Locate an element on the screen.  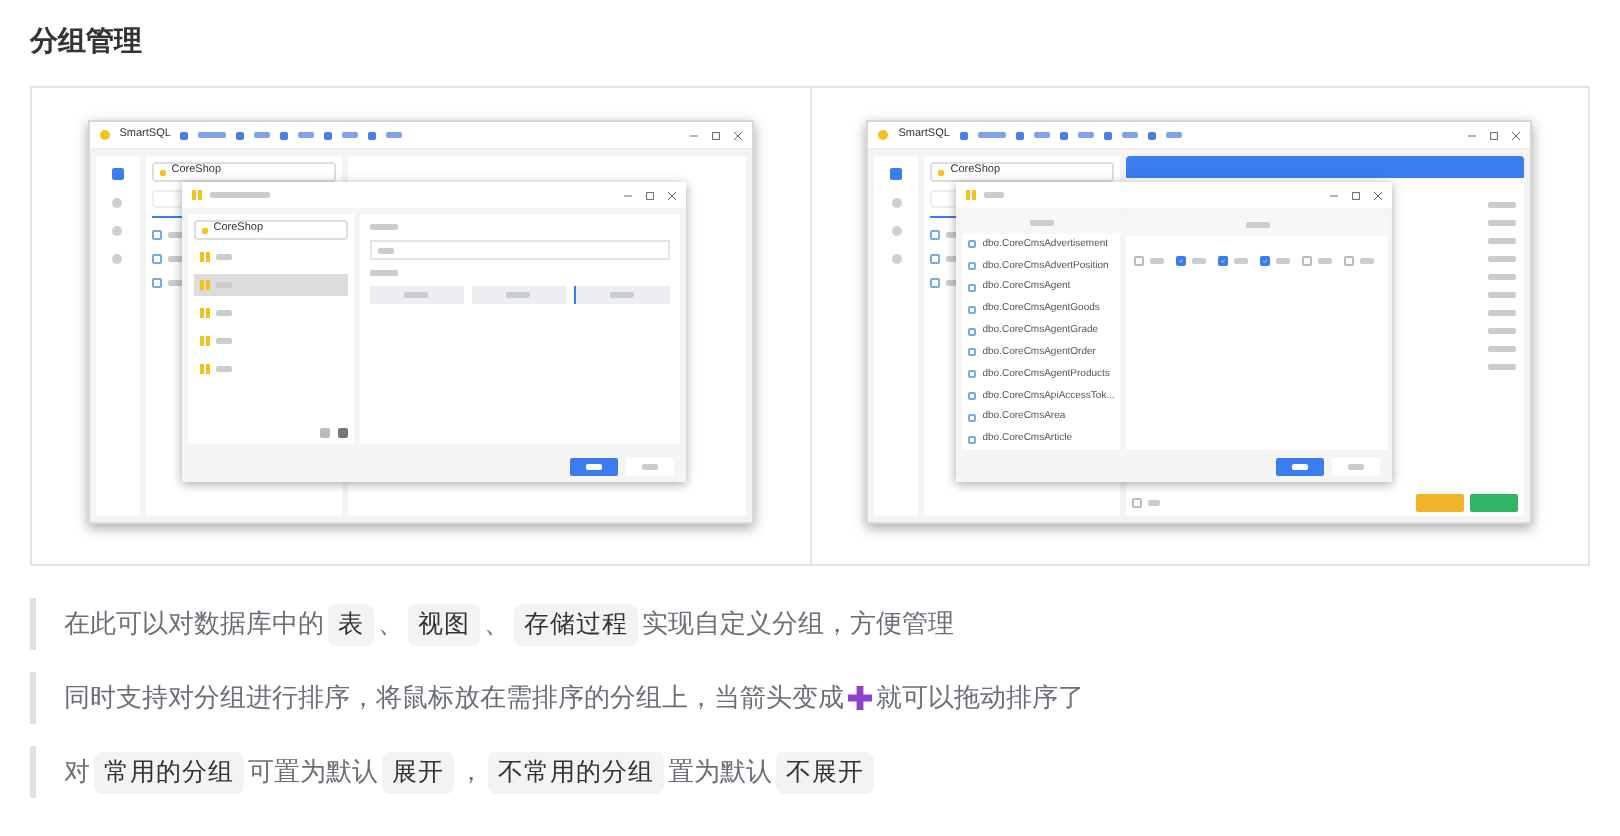
section-title: 分组管理 is located at coordinates (86, 43).